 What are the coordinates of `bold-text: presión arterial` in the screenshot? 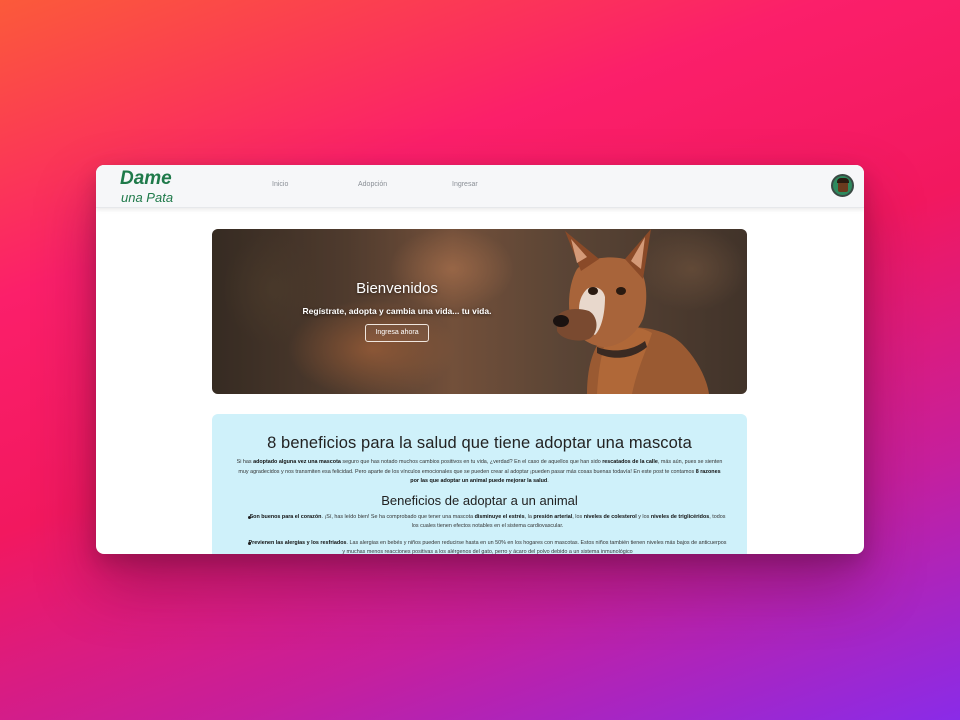 It's located at (553, 516).